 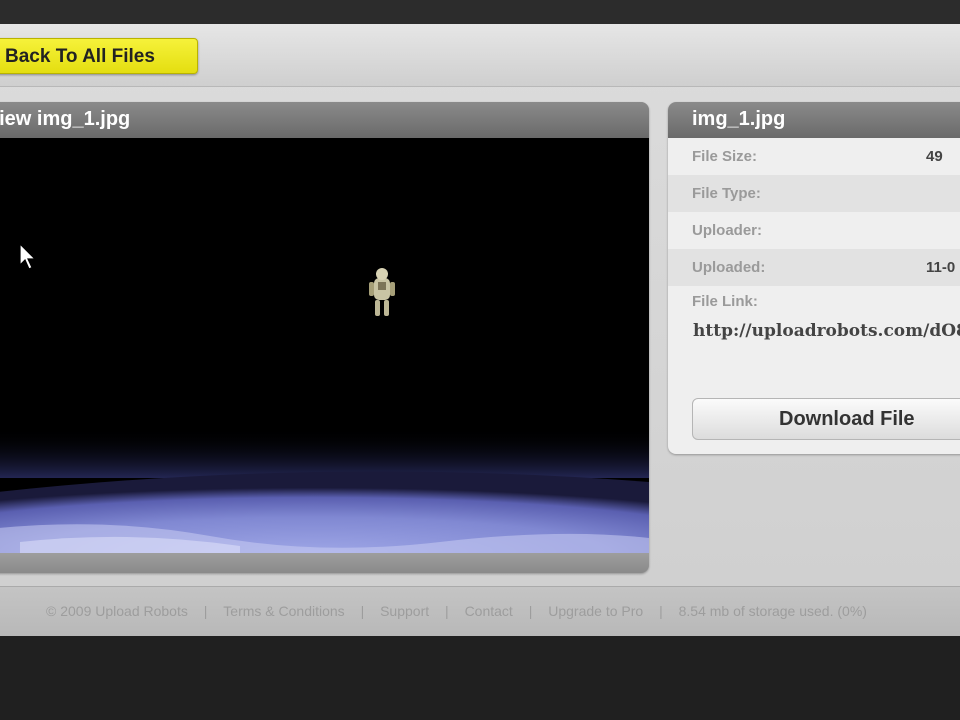 What do you see at coordinates (934, 156) in the screenshot?
I see `file-size-value: 49` at bounding box center [934, 156].